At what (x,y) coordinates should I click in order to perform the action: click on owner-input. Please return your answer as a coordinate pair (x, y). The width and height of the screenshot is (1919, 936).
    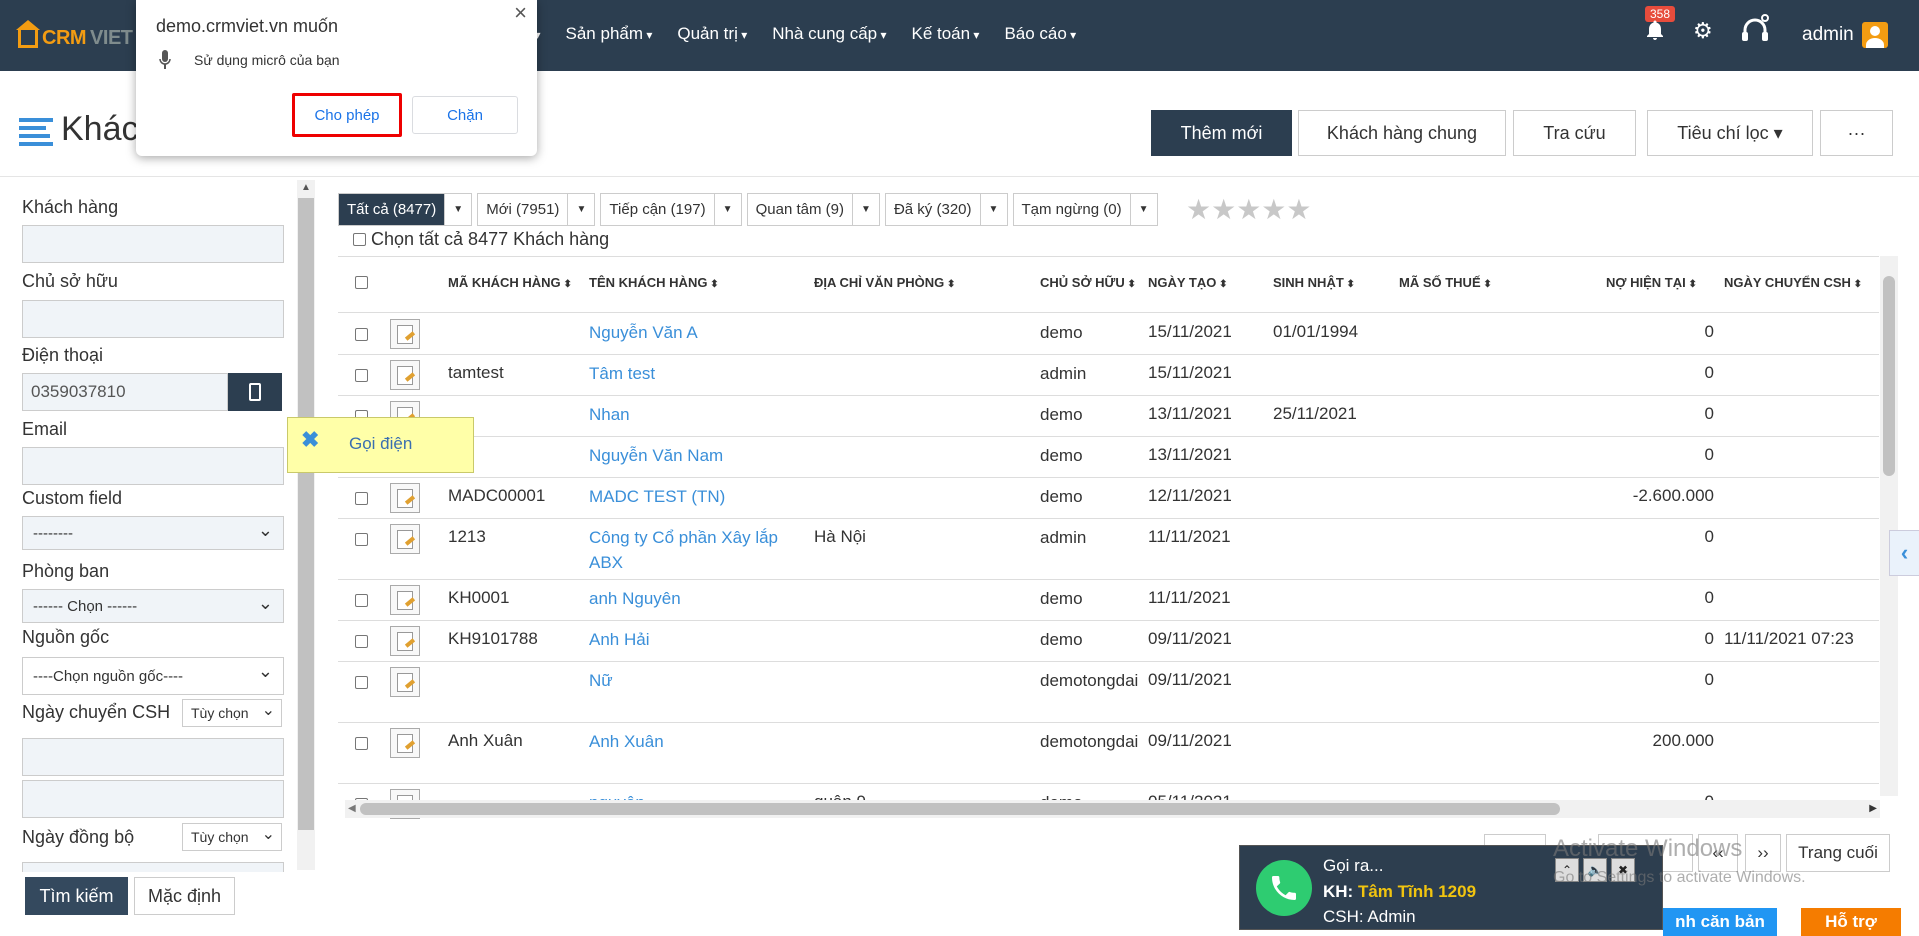
    Looking at the image, I should click on (153, 319).